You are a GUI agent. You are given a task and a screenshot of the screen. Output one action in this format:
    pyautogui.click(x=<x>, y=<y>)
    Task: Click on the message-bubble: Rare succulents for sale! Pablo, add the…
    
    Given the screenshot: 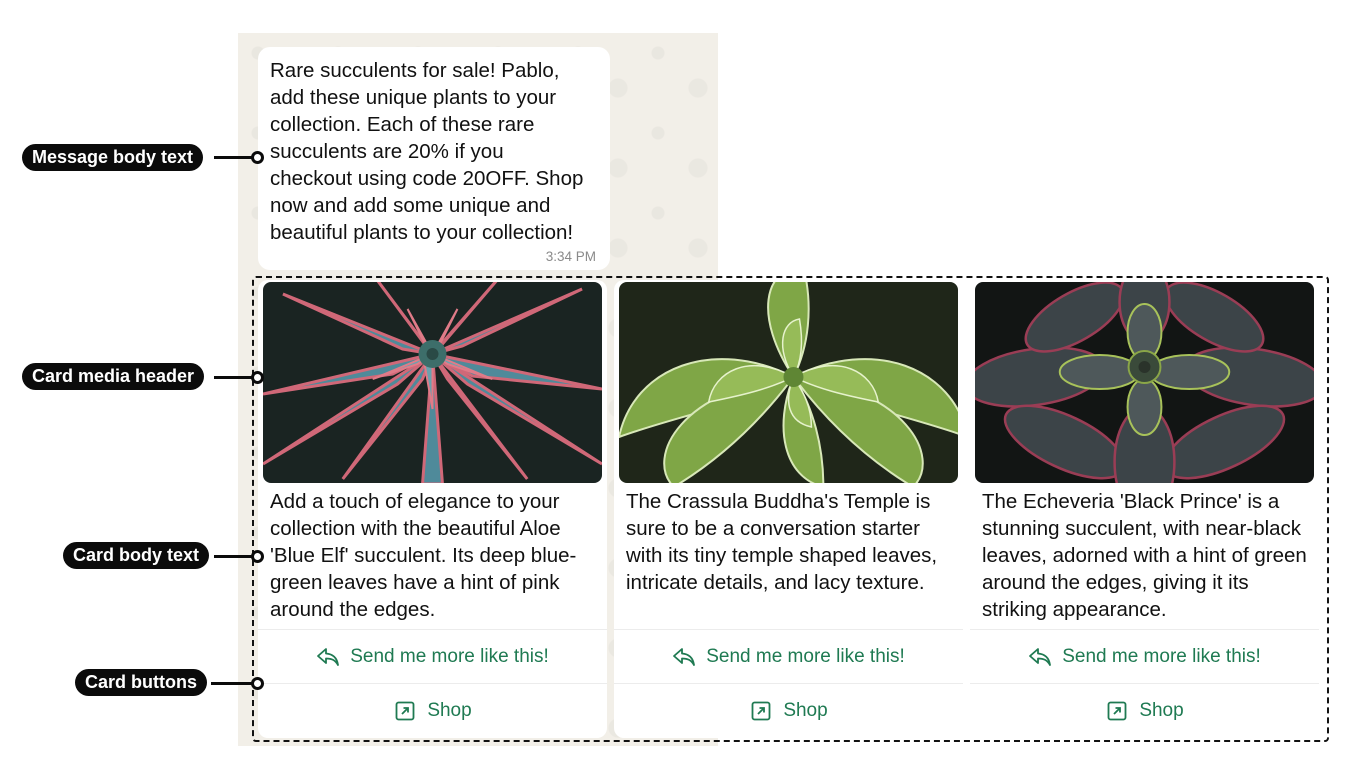 What is the action you would take?
    pyautogui.click(x=434, y=158)
    